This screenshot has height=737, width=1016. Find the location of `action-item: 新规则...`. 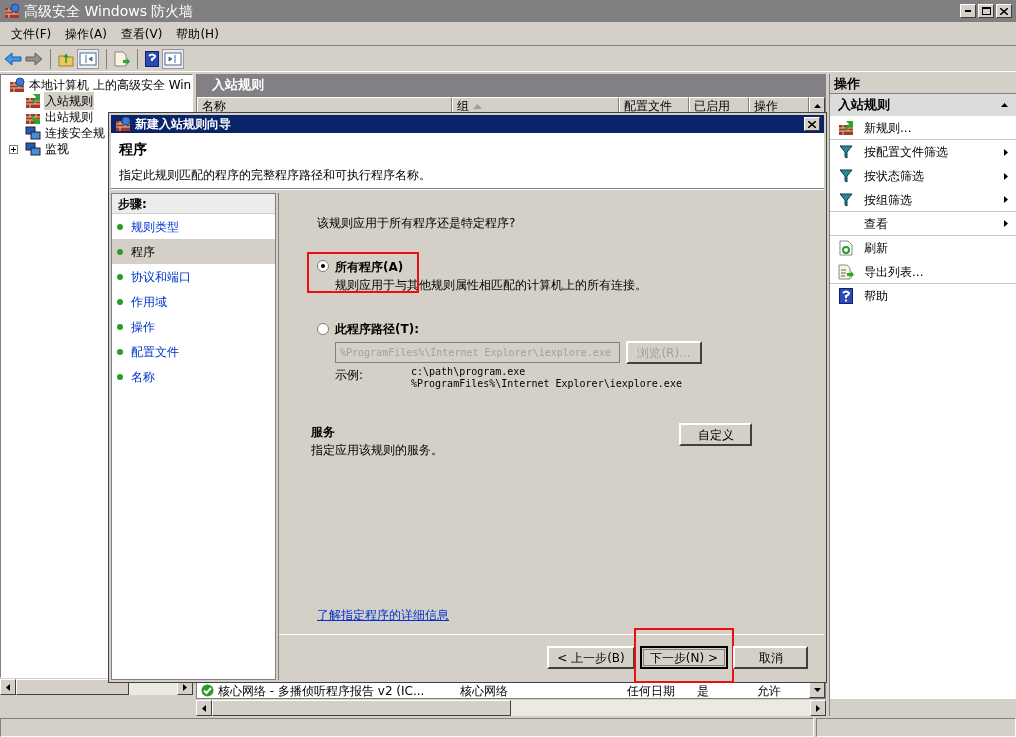

action-item: 新规则... is located at coordinates (923, 128).